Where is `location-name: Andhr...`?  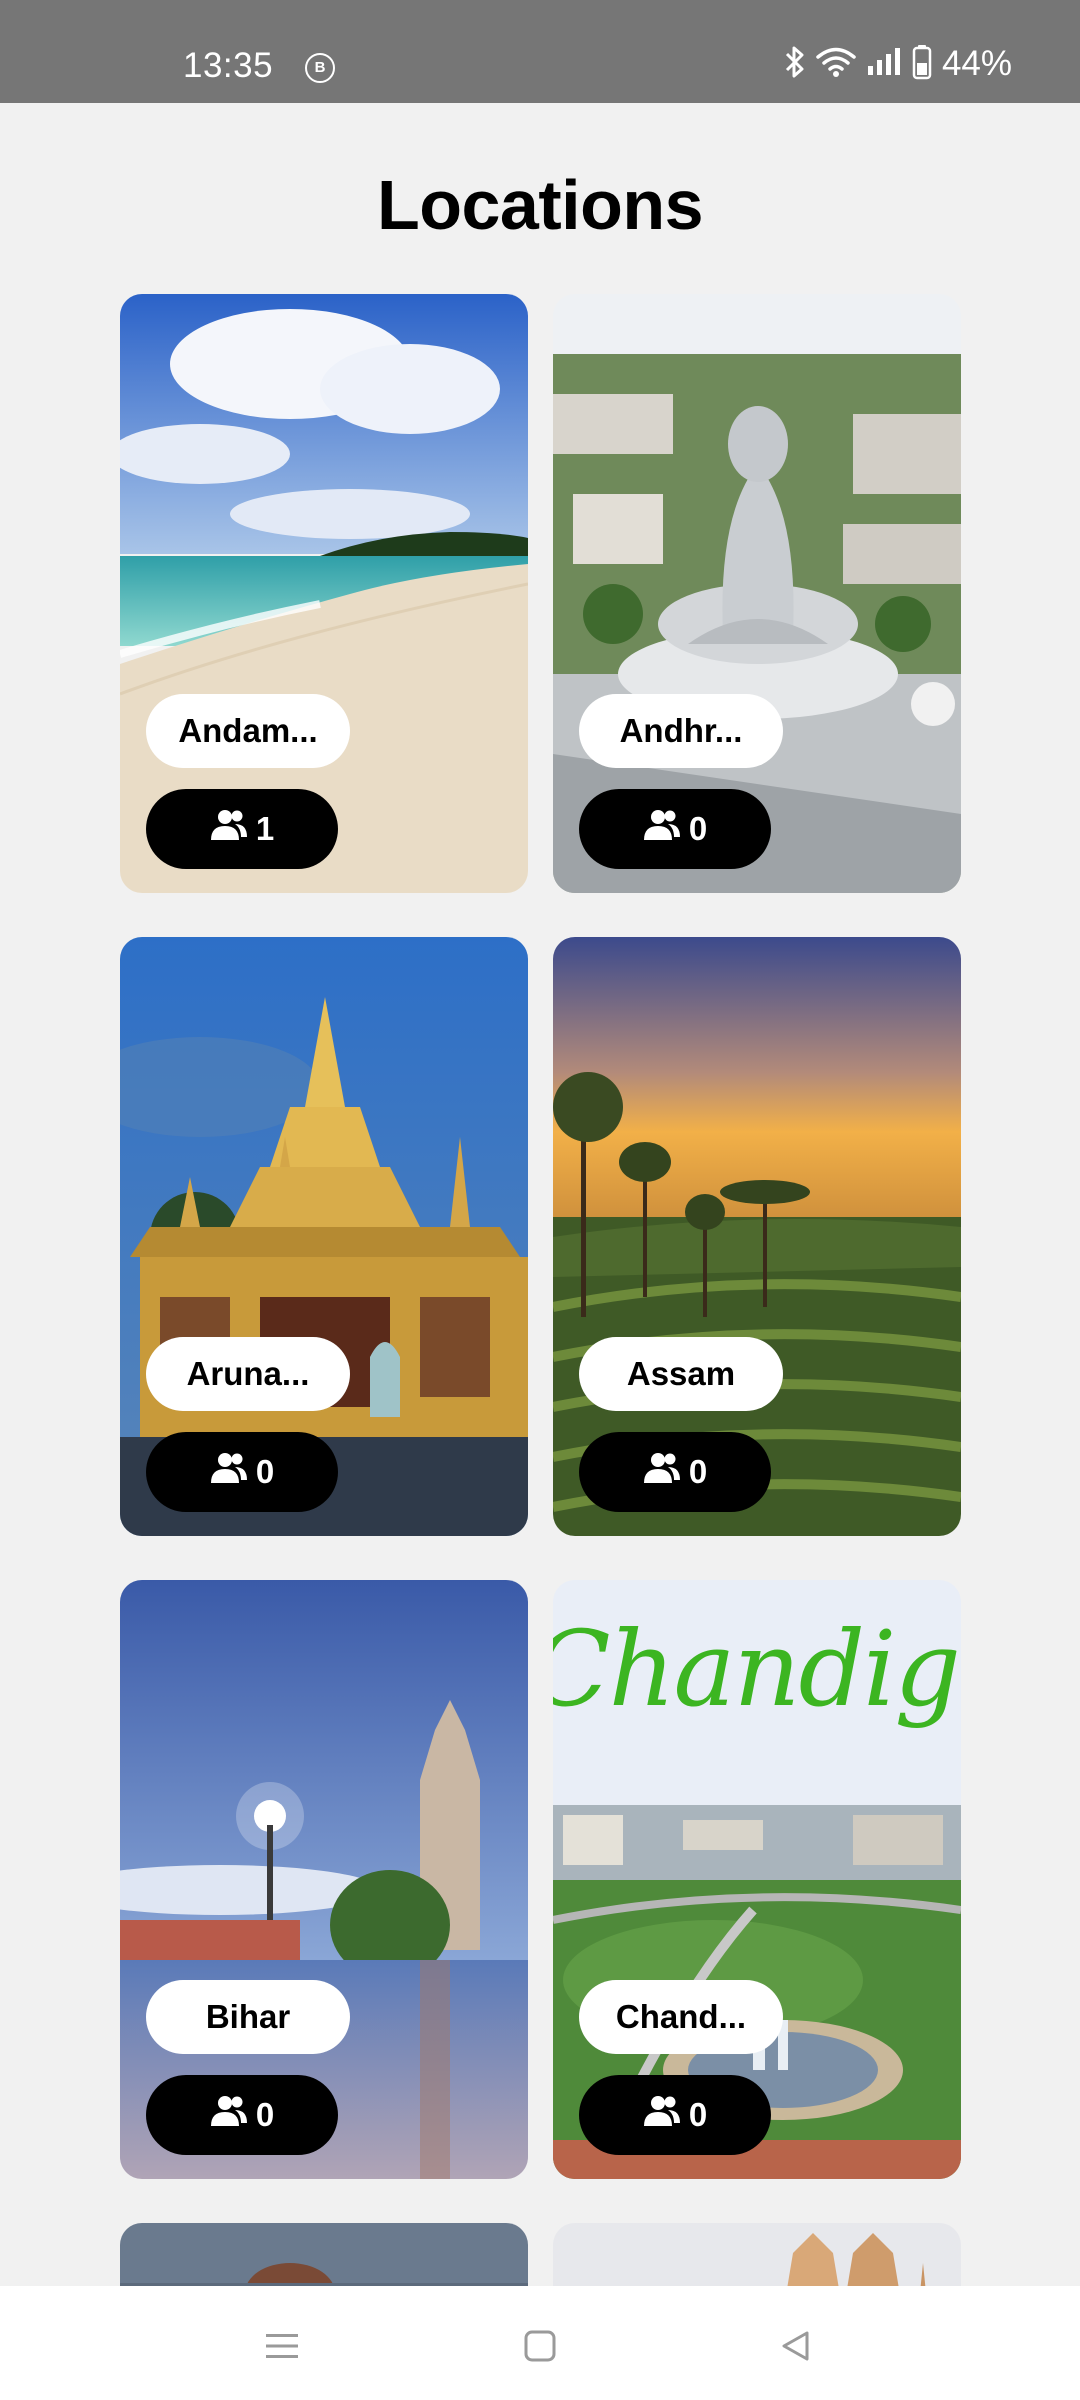
location-name: Andhr... is located at coordinates (681, 731).